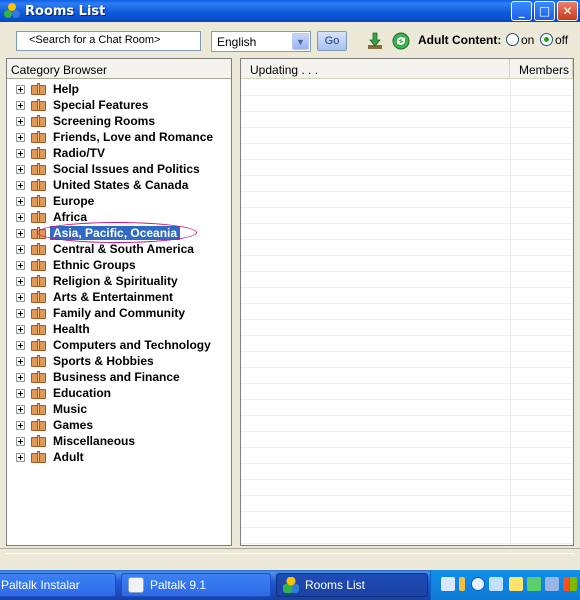 This screenshot has width=580, height=600. What do you see at coordinates (567, 11) in the screenshot?
I see `close-button: ✕` at bounding box center [567, 11].